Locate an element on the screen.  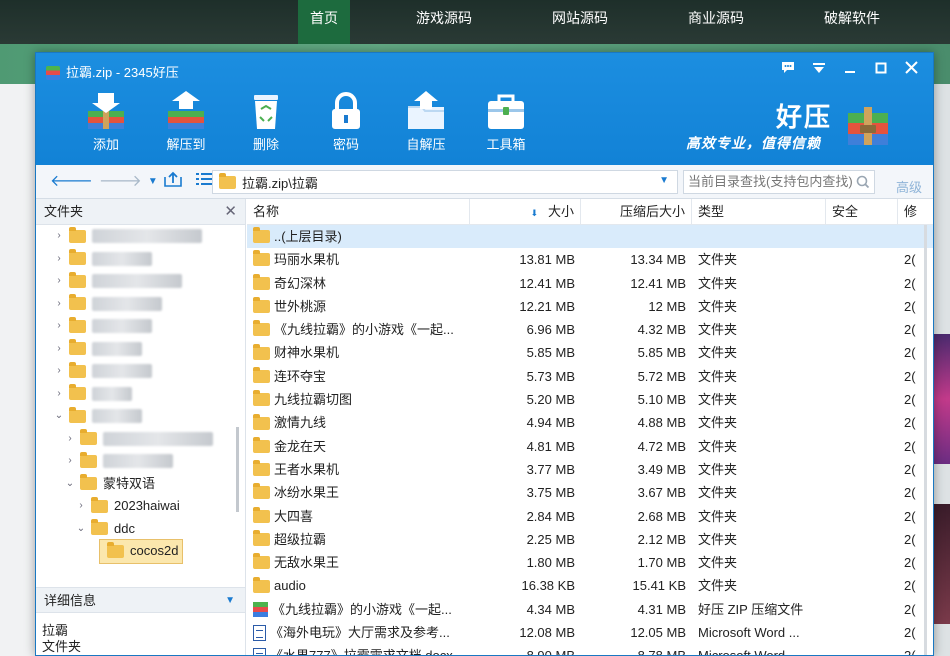
add-archive-icon is located at coordinates (106, 111).